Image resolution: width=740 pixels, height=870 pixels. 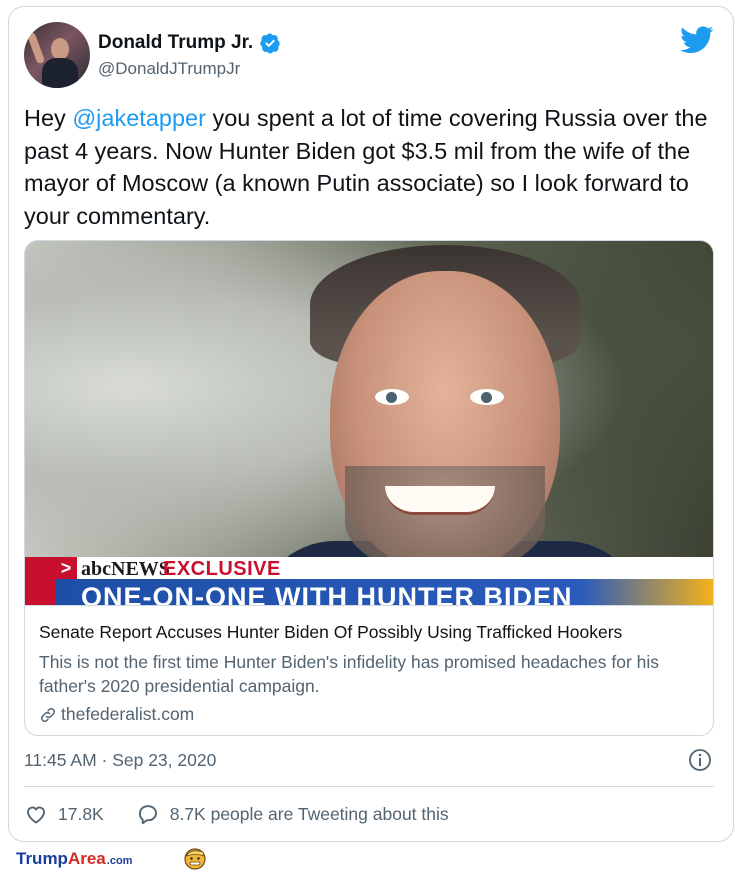 I want to click on tweeting-about-button: 8.7K people are Tweeting about this, so click(x=292, y=814).